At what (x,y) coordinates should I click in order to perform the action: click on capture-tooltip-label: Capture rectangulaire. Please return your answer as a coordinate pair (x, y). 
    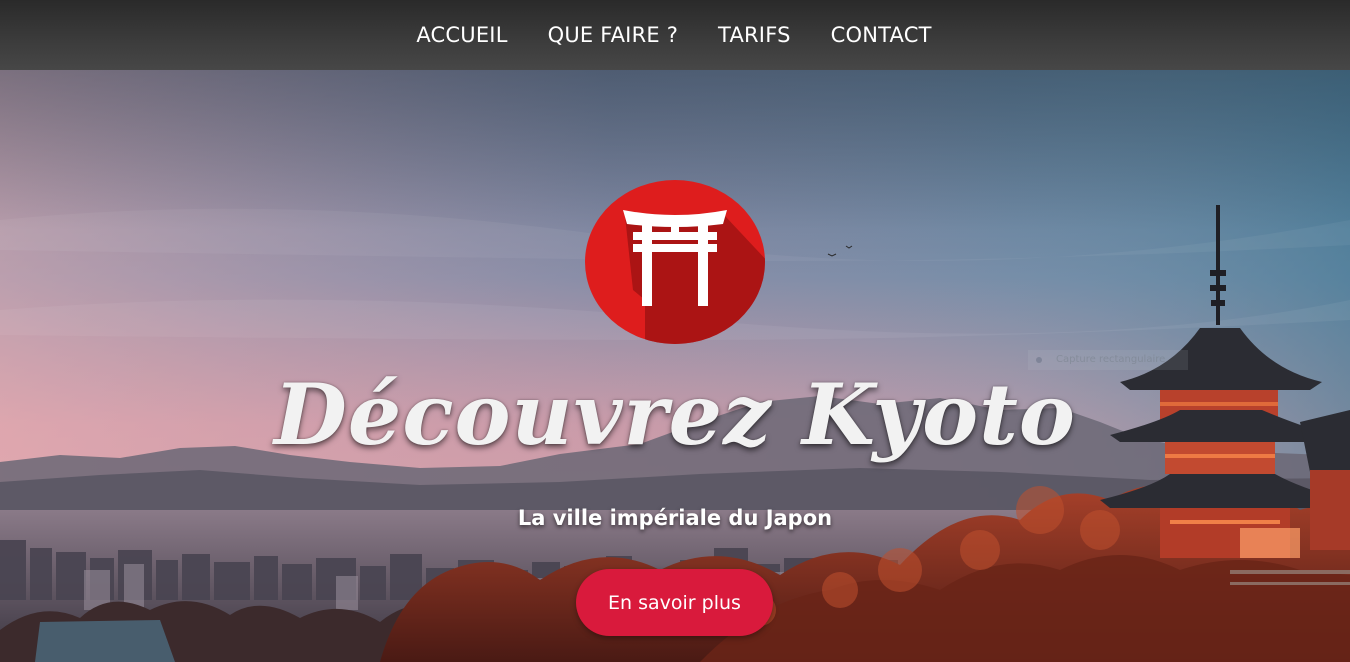
    Looking at the image, I should click on (1111, 359).